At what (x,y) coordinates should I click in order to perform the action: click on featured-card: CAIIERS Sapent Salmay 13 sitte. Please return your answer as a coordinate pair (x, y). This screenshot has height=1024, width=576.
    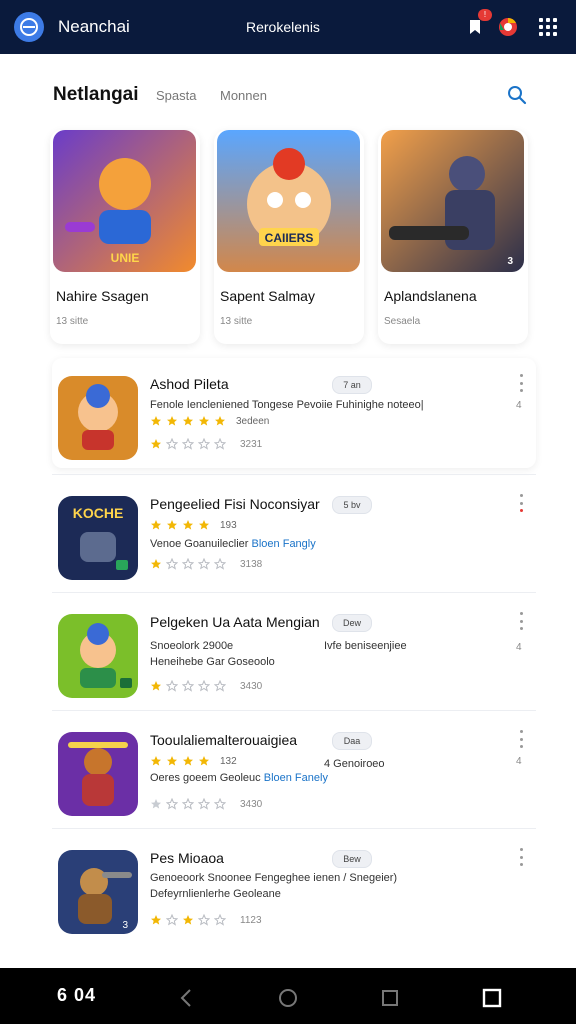
    Looking at the image, I should click on (289, 237).